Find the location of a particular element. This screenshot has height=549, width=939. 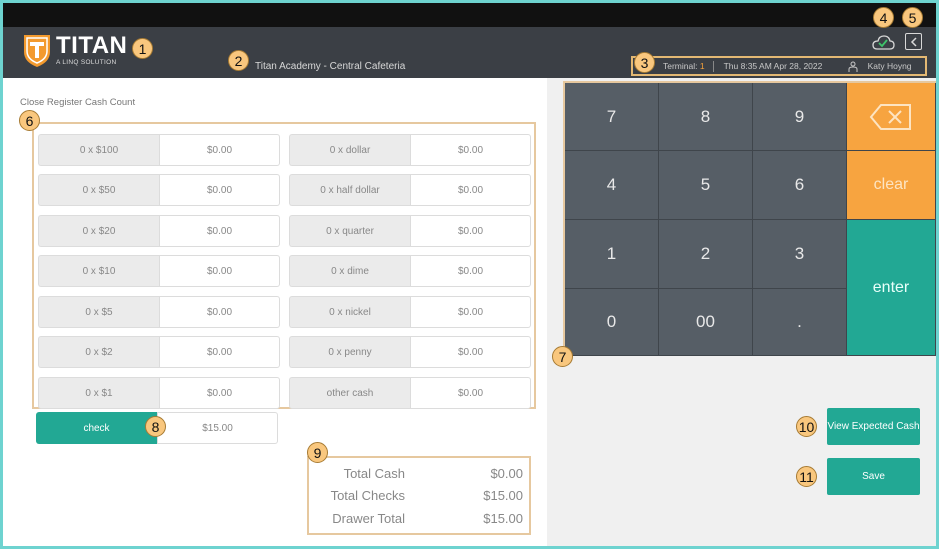

key-5: 5 is located at coordinates (706, 185).